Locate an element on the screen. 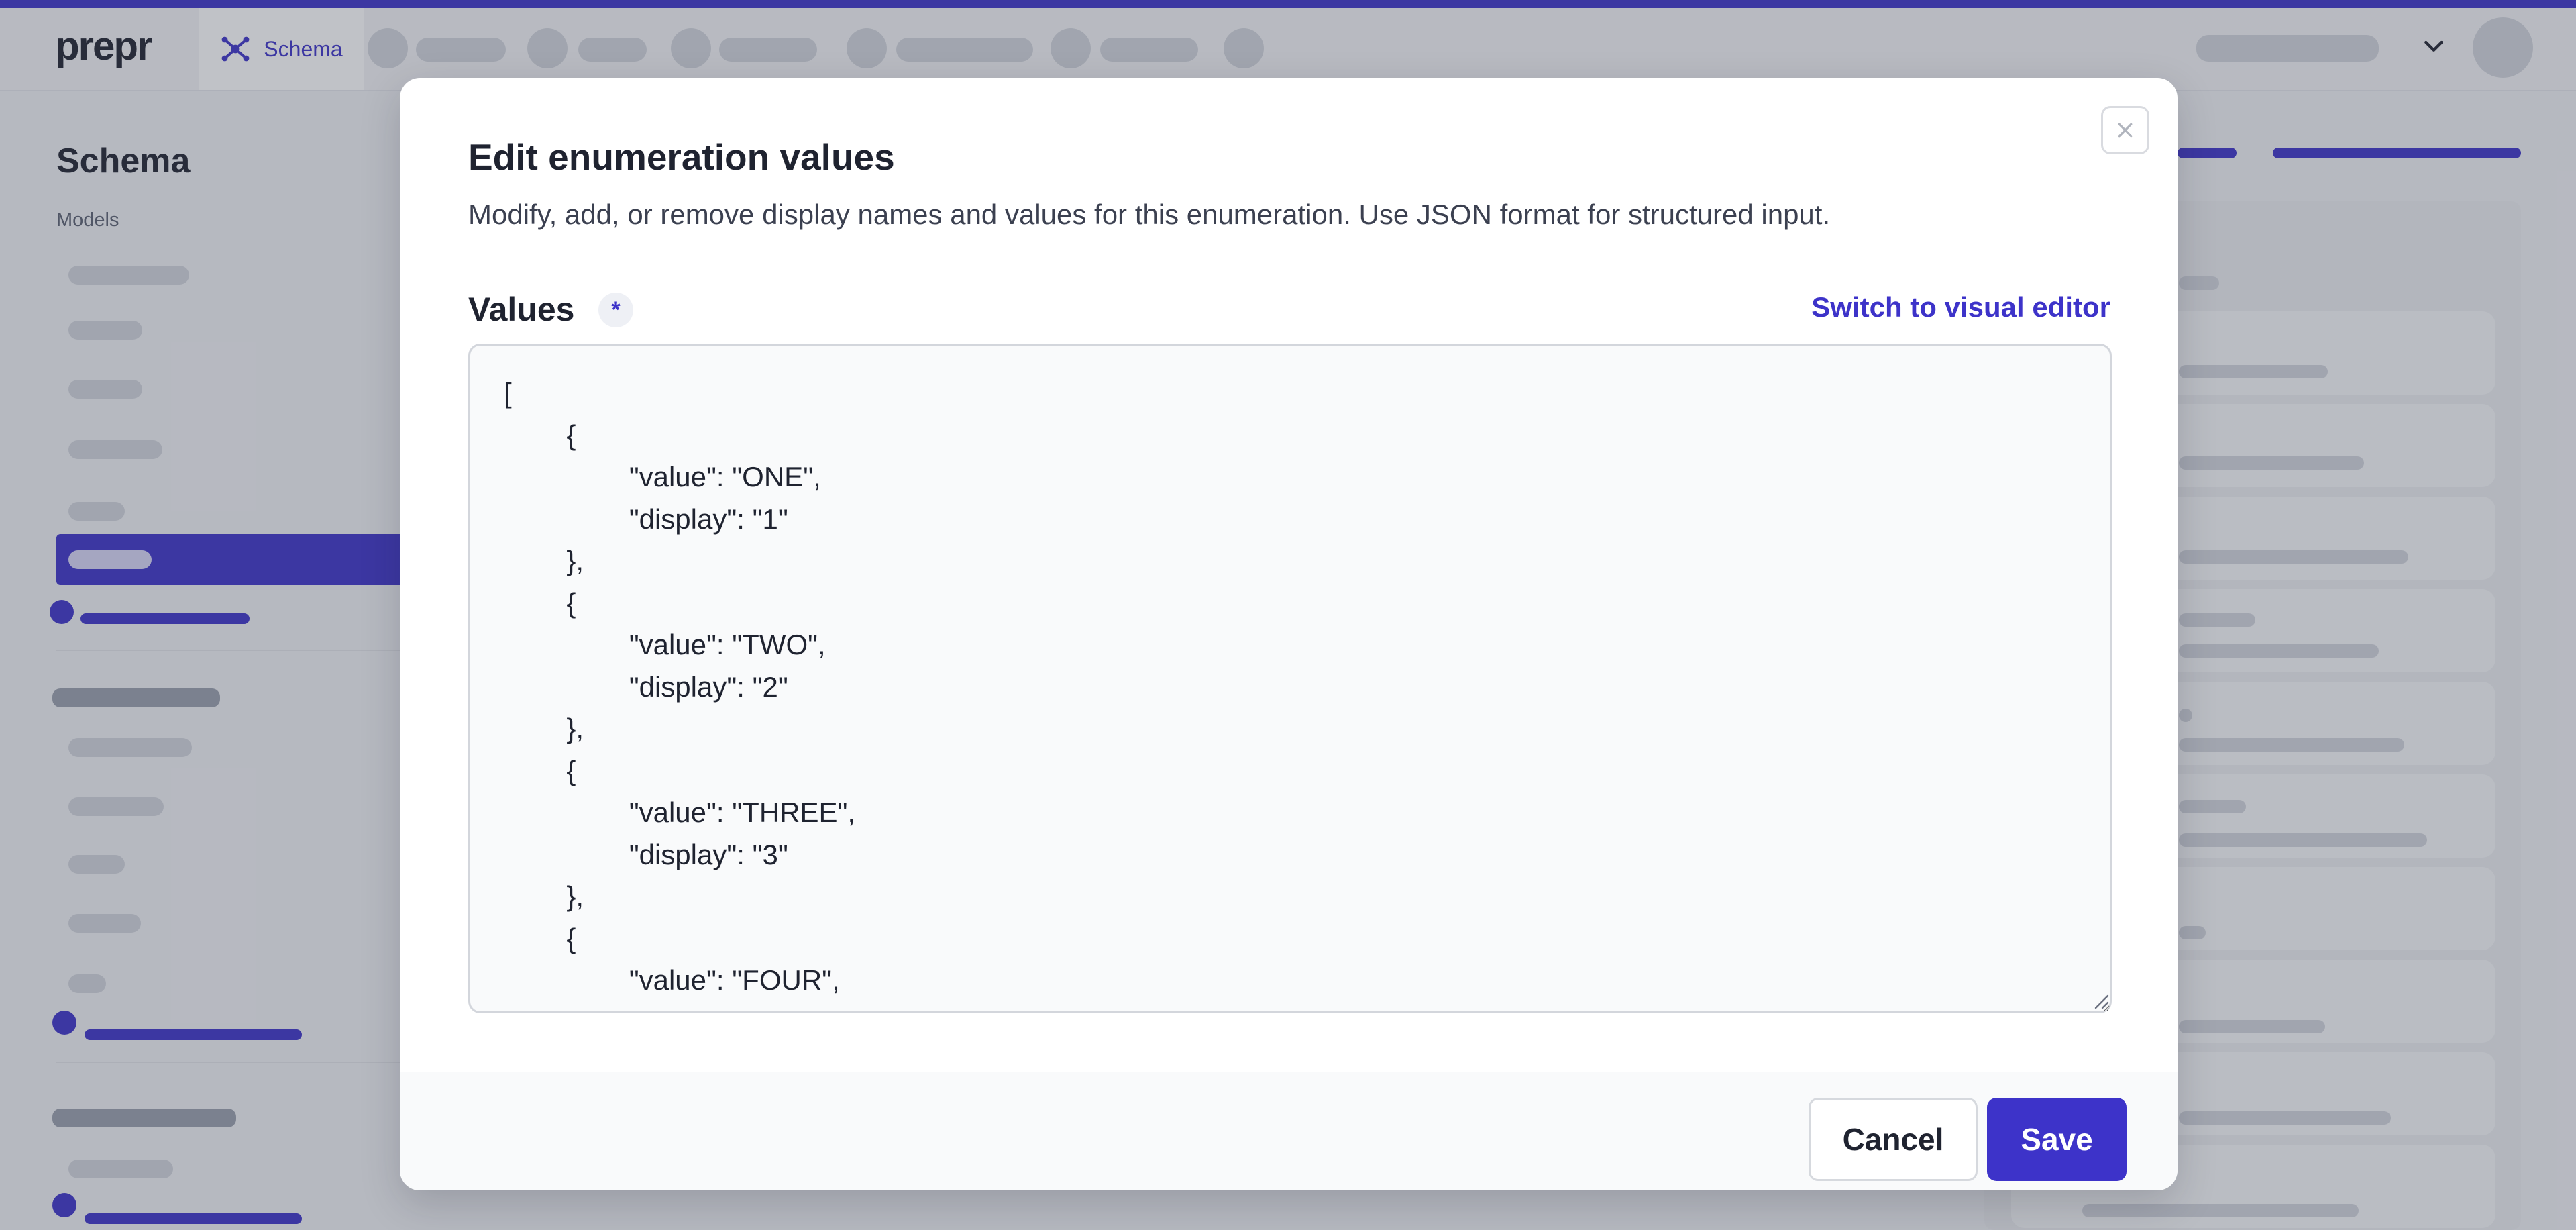 The image size is (2576, 1230). dialog-footer: Cancel Save is located at coordinates (1289, 1131).